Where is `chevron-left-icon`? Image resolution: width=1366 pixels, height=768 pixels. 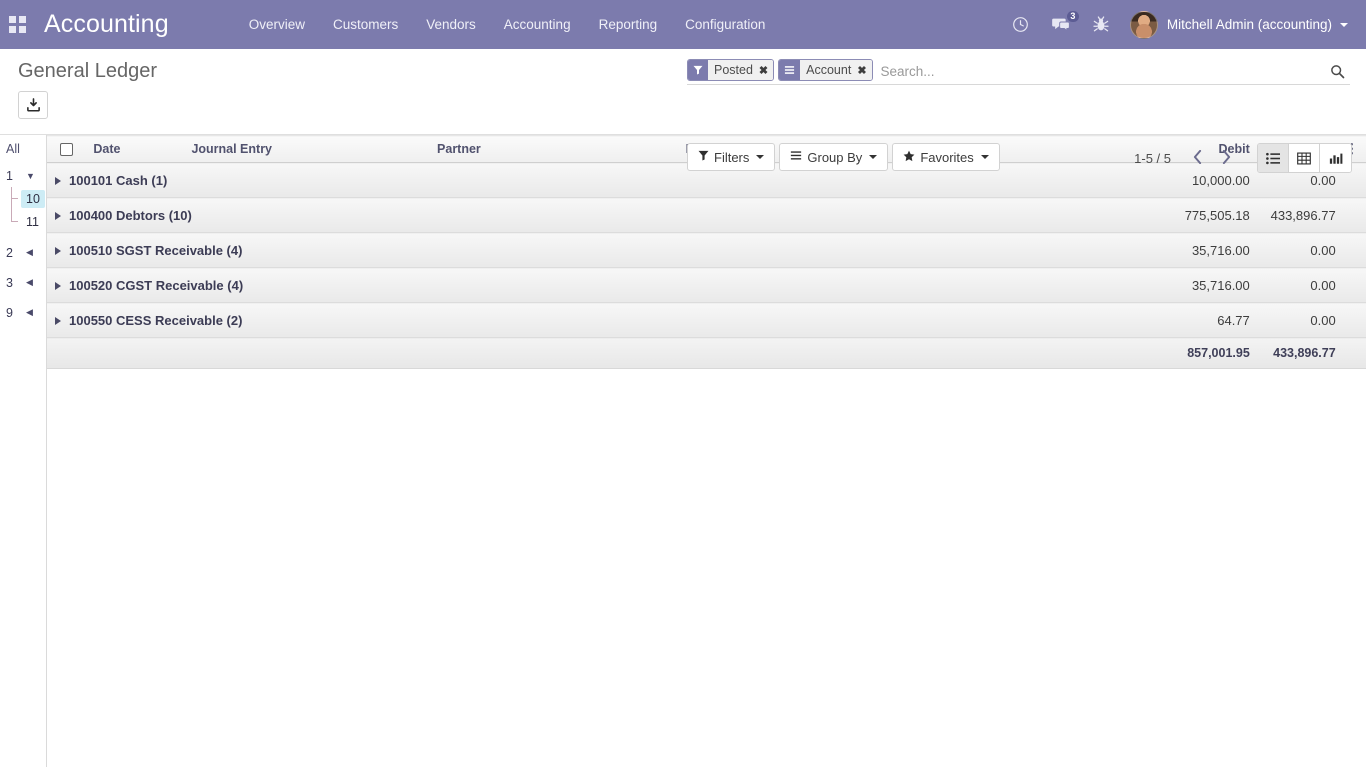
chevron-left-icon is located at coordinates (1197, 156).